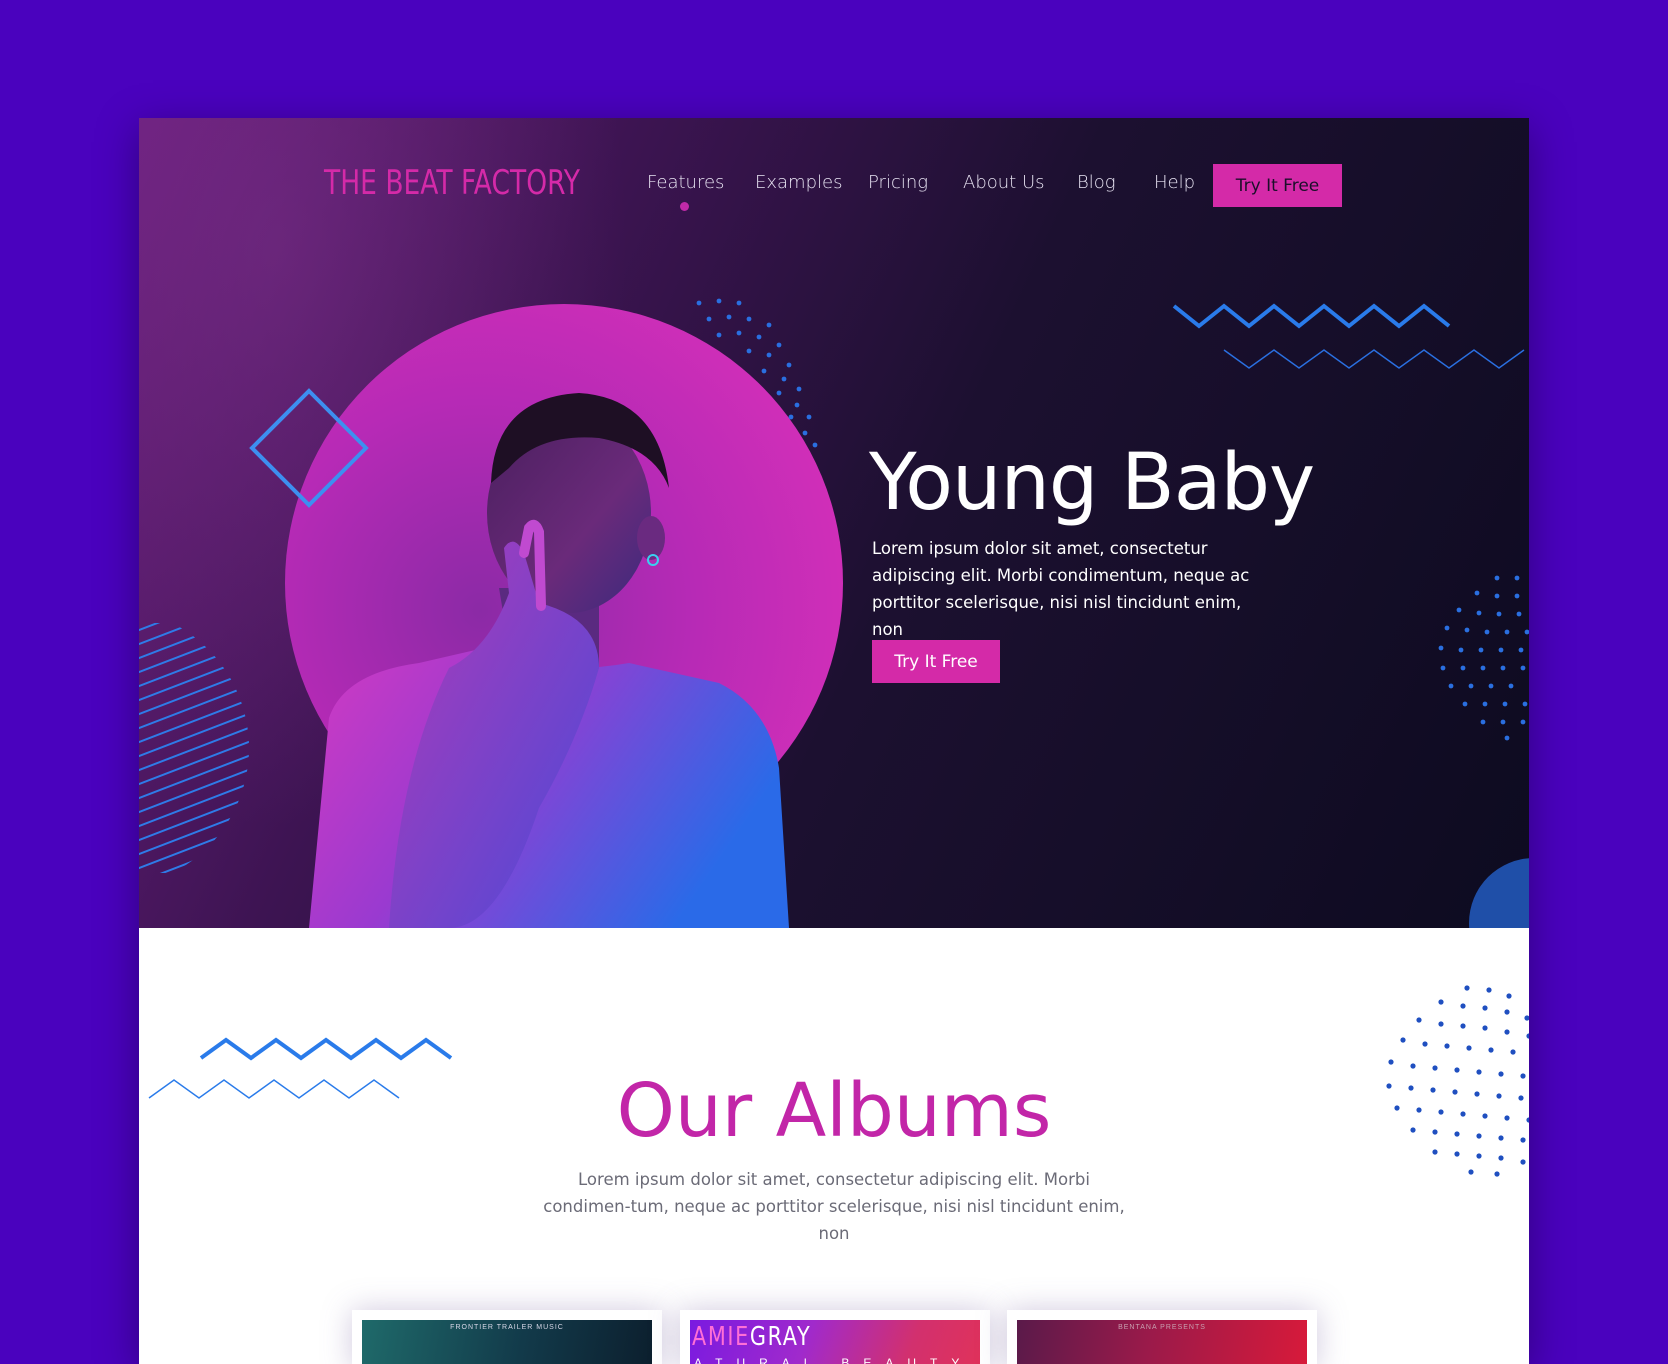 The image size is (1668, 1364). I want to click on artist-photo, so click(549, 660).